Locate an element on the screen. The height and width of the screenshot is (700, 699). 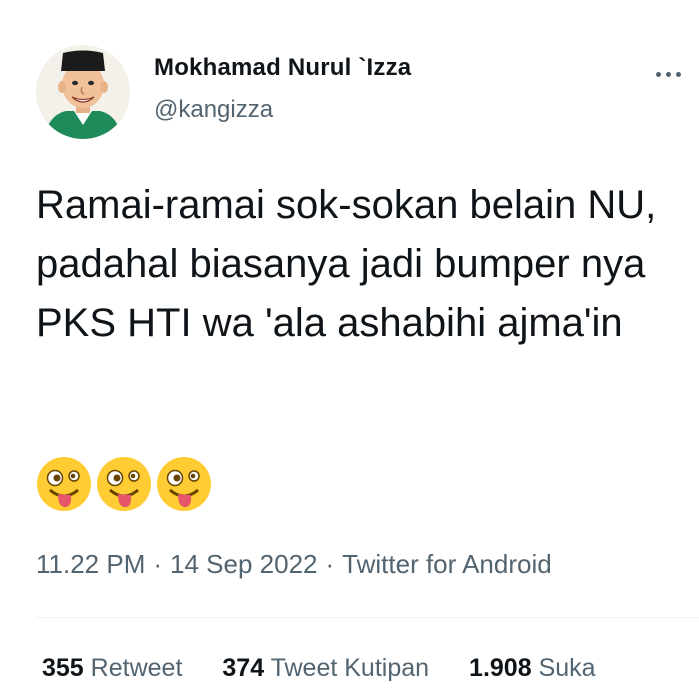
divider is located at coordinates (367, 617).